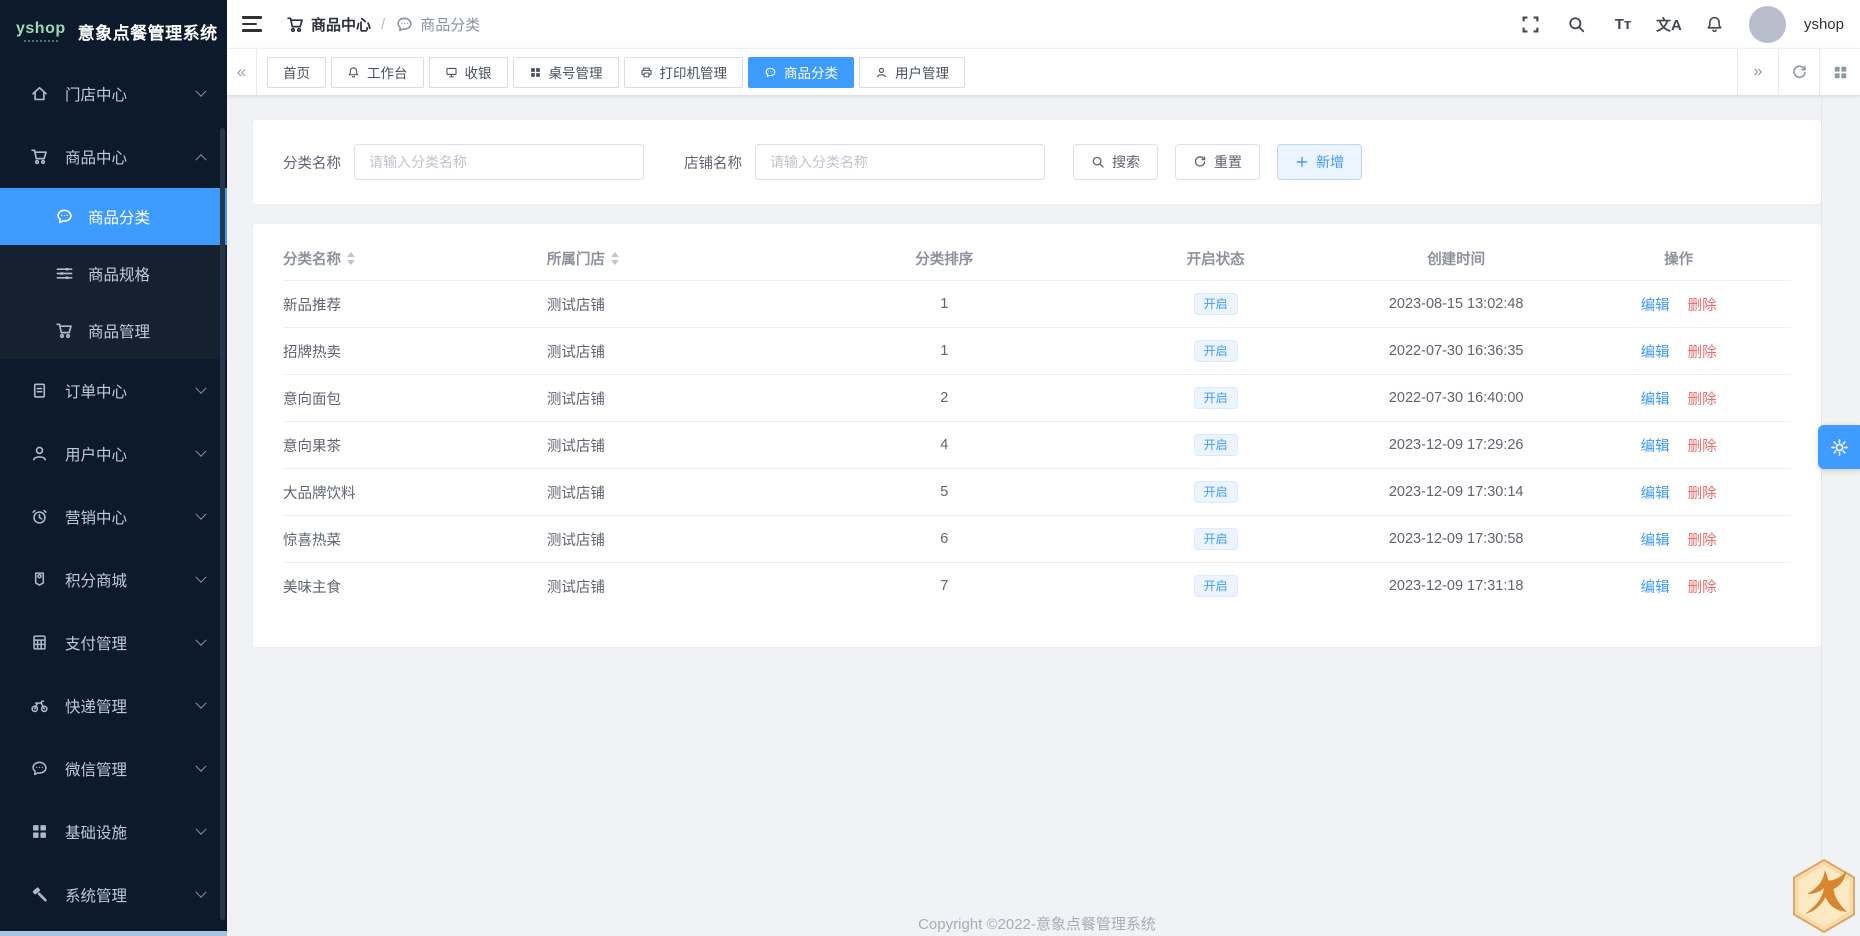  What do you see at coordinates (201, 159) in the screenshot?
I see `chevron-up-icon` at bounding box center [201, 159].